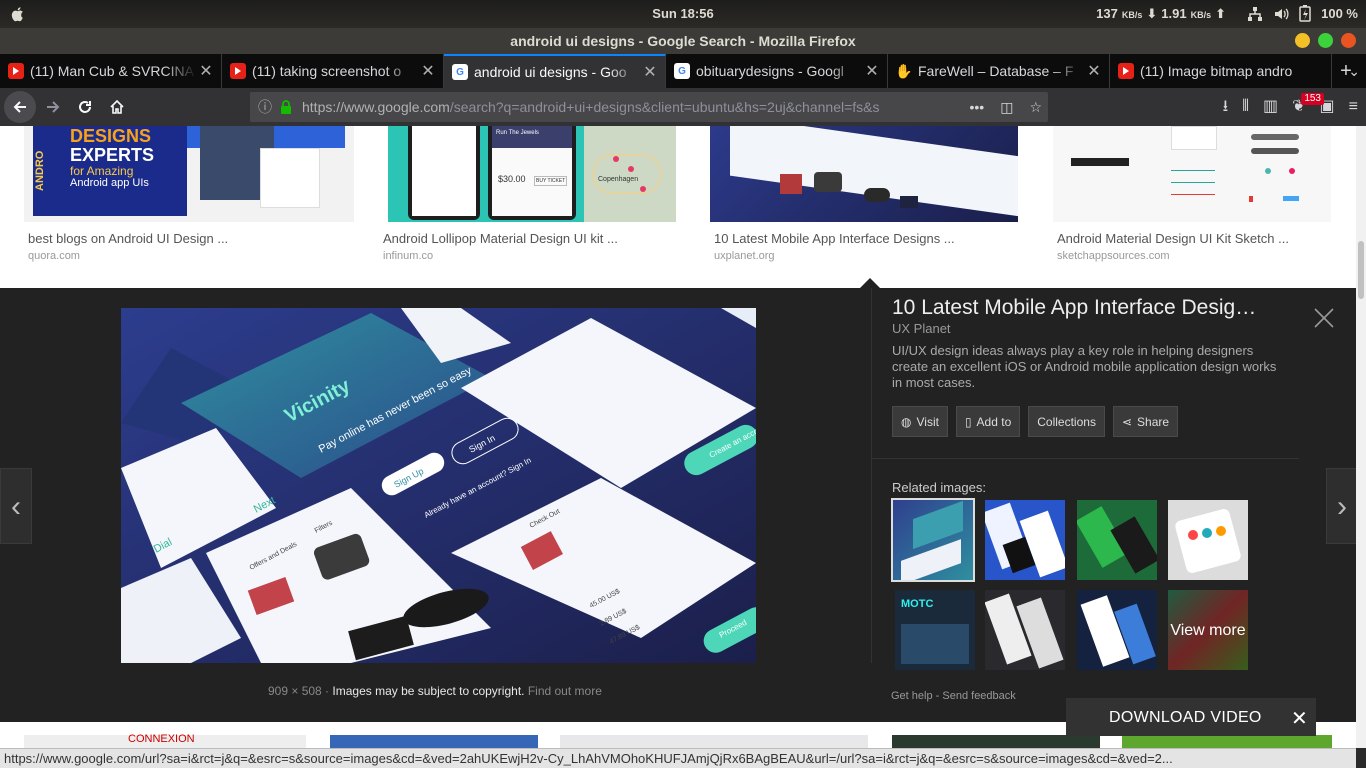  Describe the element at coordinates (1255, 14) in the screenshot. I see `network-icon` at that location.